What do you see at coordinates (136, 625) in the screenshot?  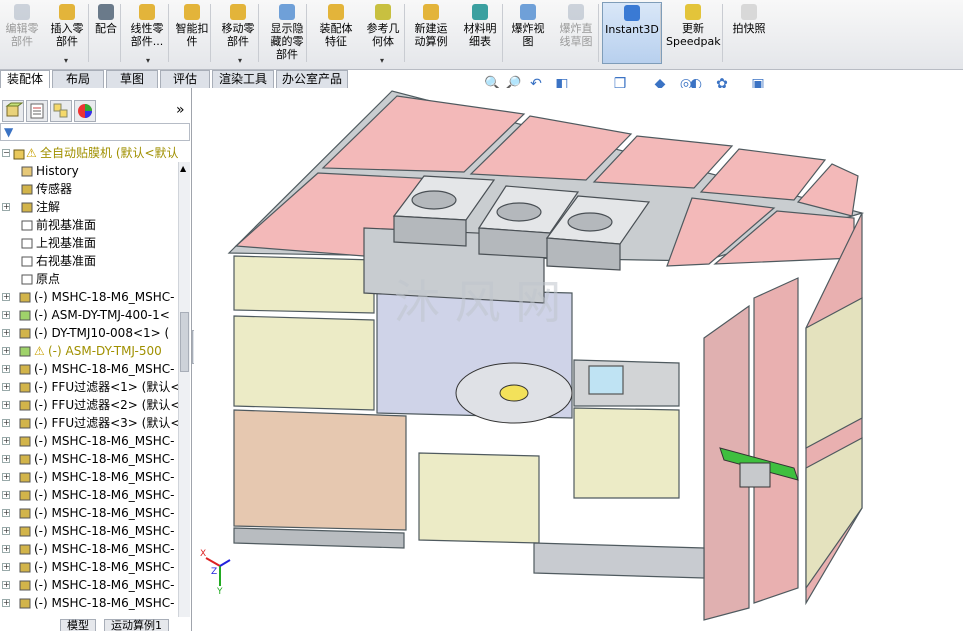 I see `bottom-tab-1: 运动算例1` at bounding box center [136, 625].